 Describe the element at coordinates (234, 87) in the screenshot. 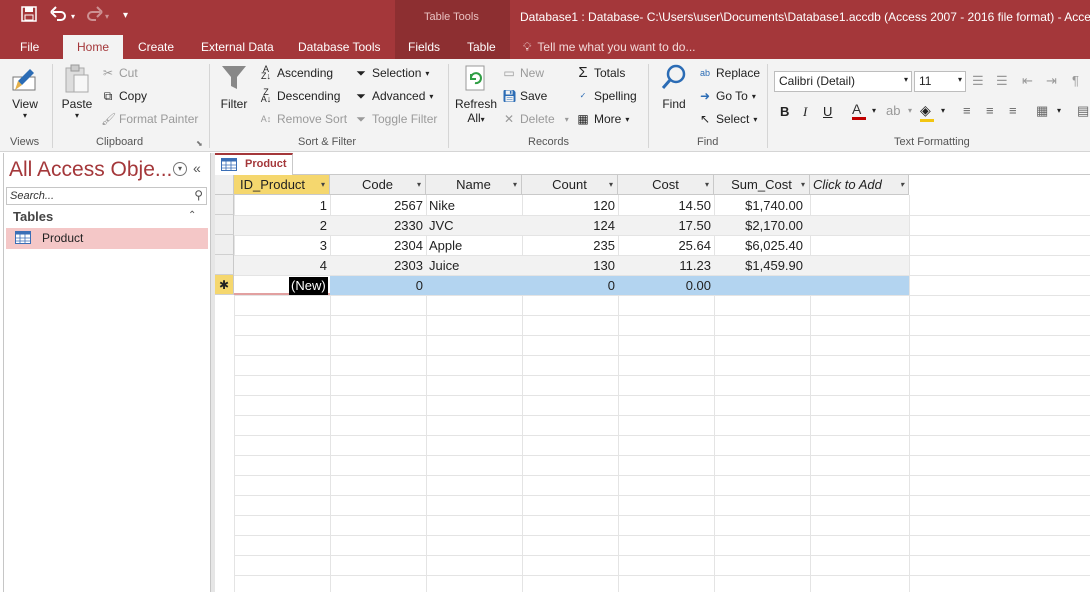

I see `filter-button: Filter` at that location.